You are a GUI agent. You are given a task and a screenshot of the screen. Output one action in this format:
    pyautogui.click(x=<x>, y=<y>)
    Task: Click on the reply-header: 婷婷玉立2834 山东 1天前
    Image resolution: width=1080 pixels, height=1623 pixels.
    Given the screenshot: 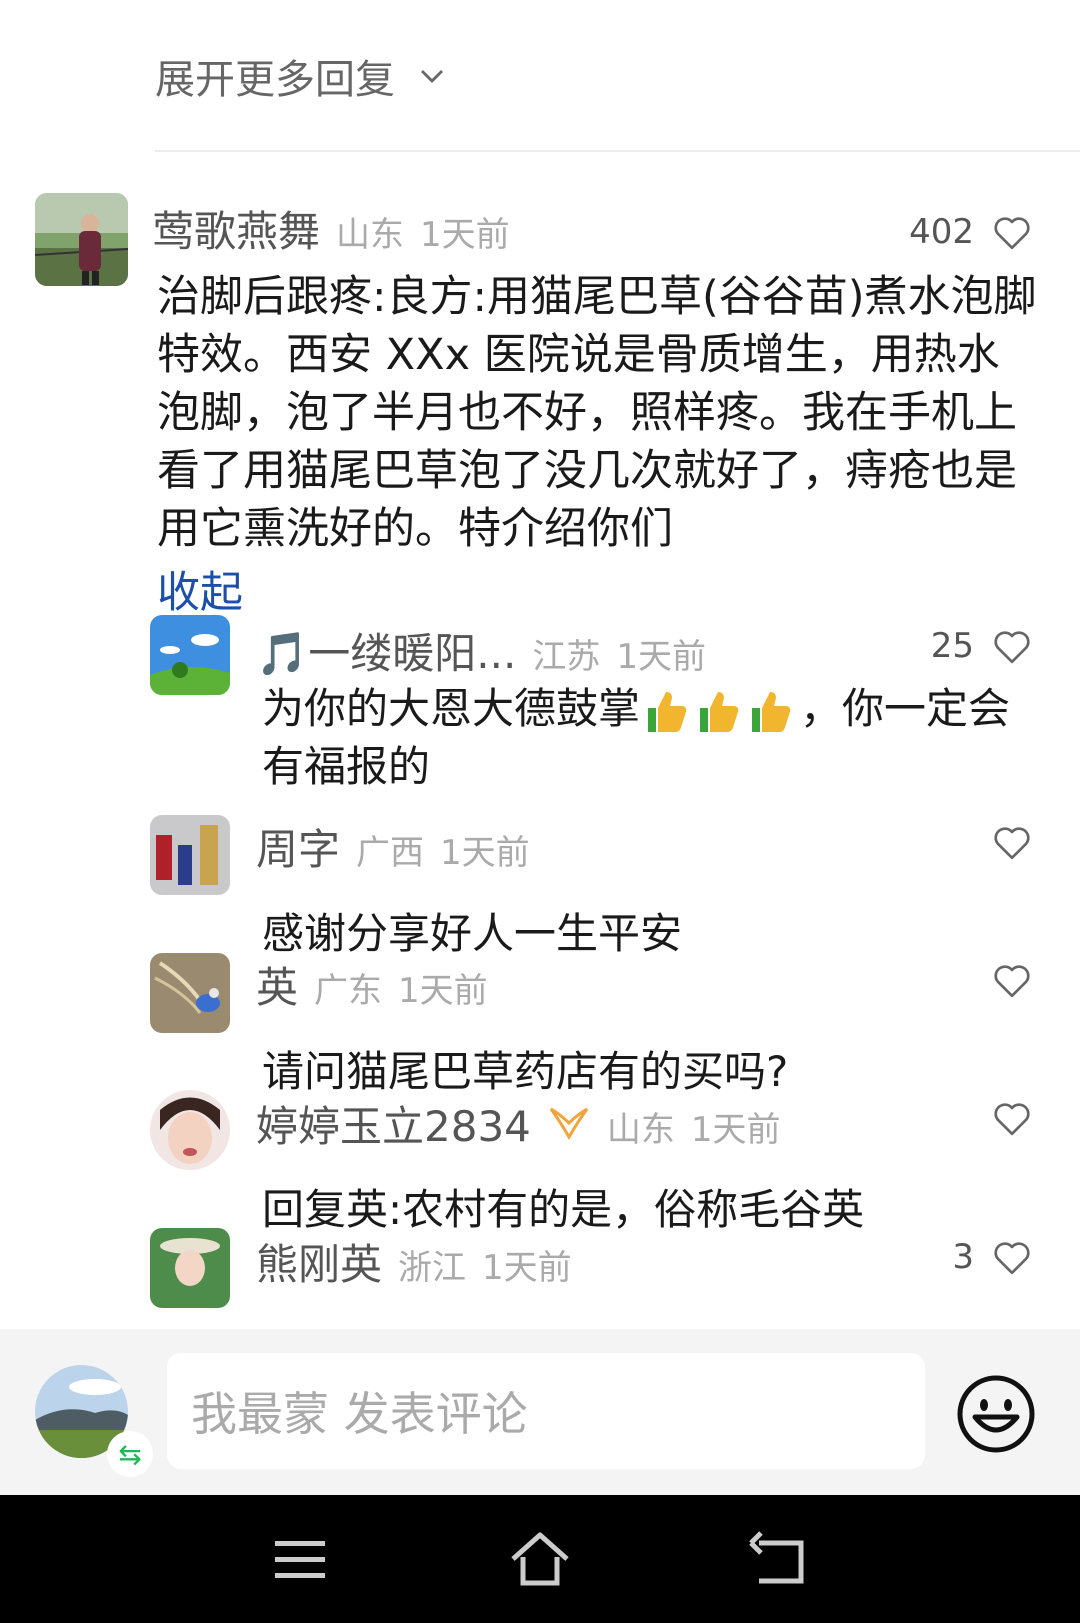 What is the action you would take?
    pyautogui.click(x=518, y=1123)
    